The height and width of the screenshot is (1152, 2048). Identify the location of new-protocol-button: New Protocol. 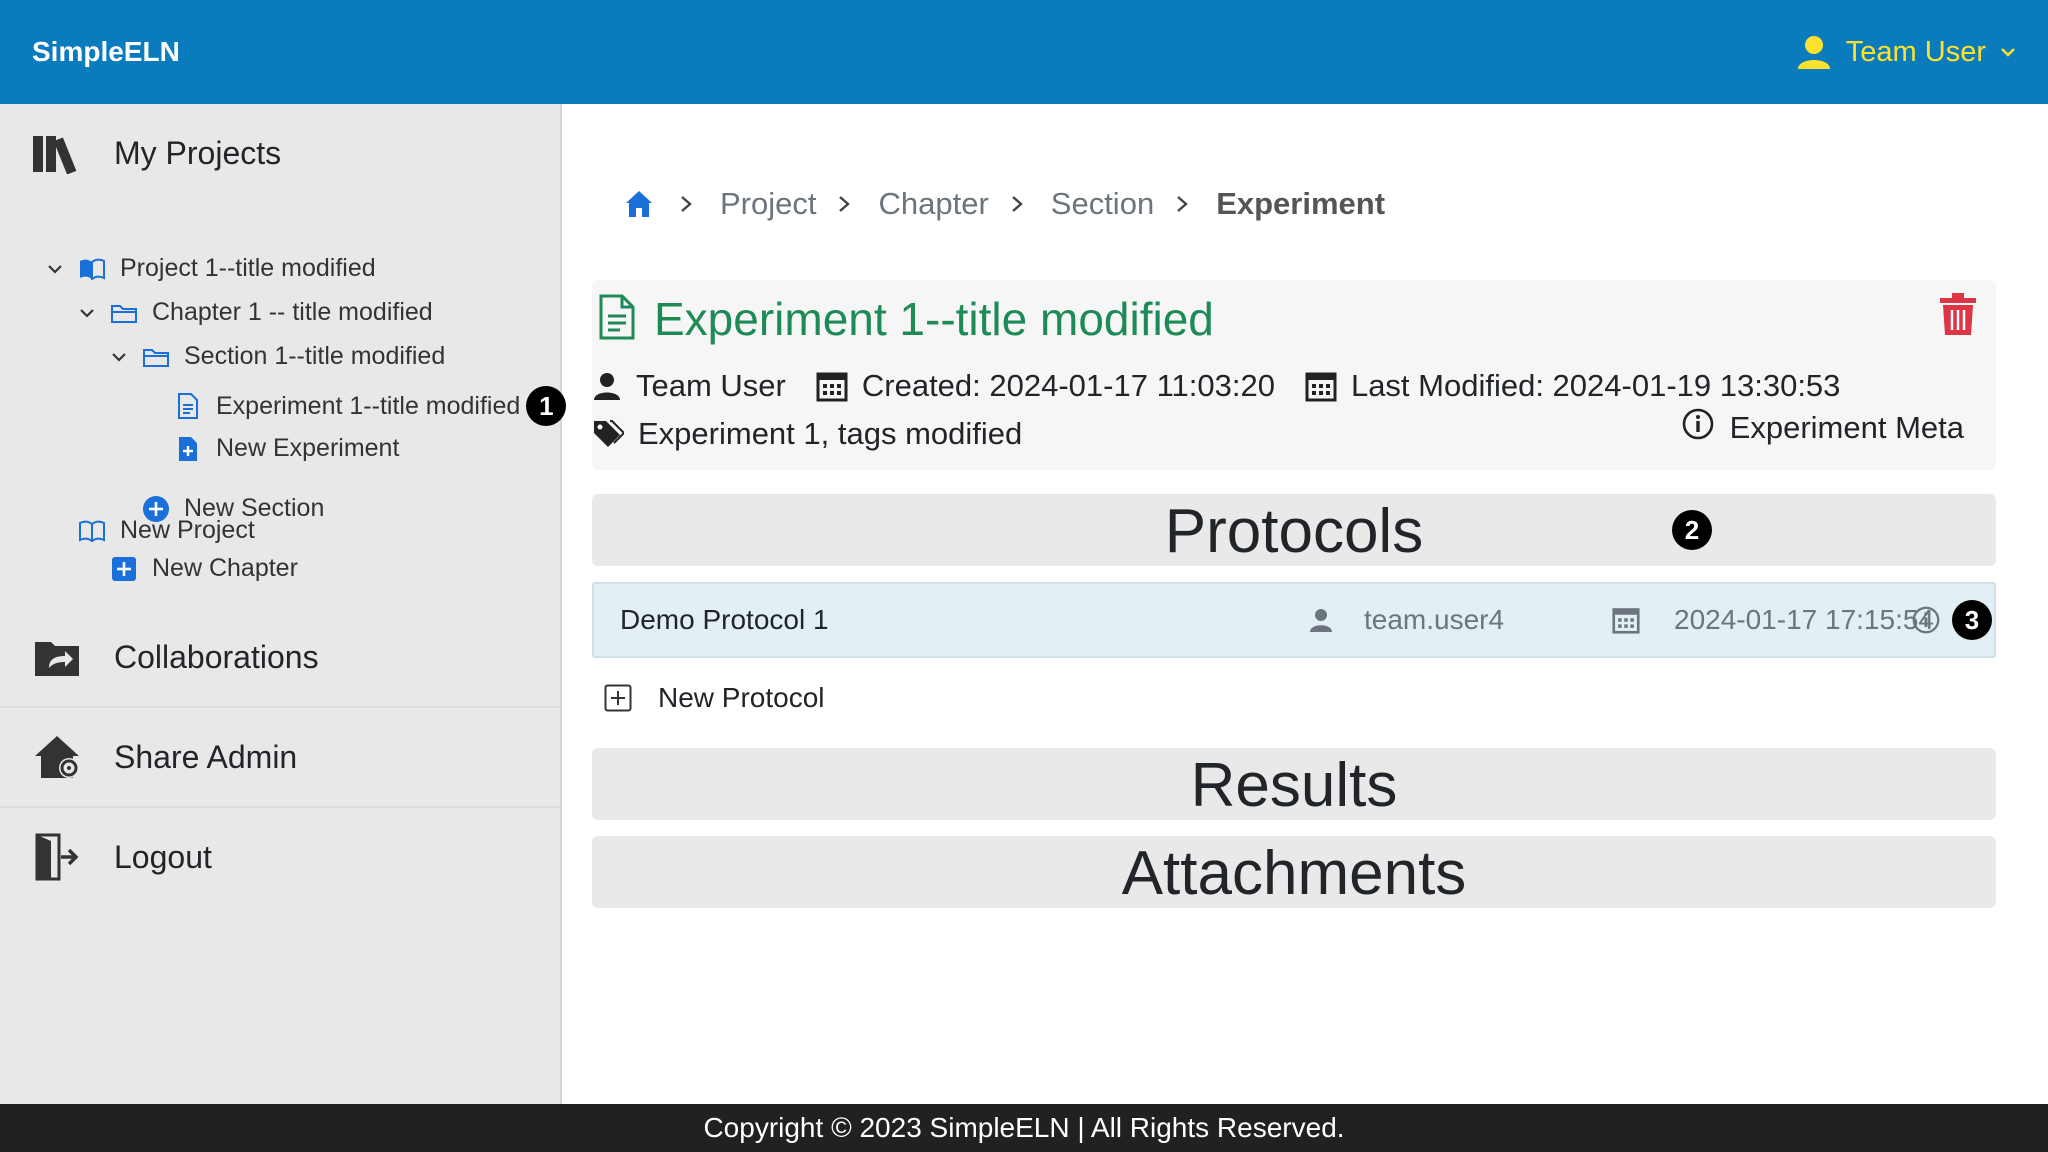
(714, 698).